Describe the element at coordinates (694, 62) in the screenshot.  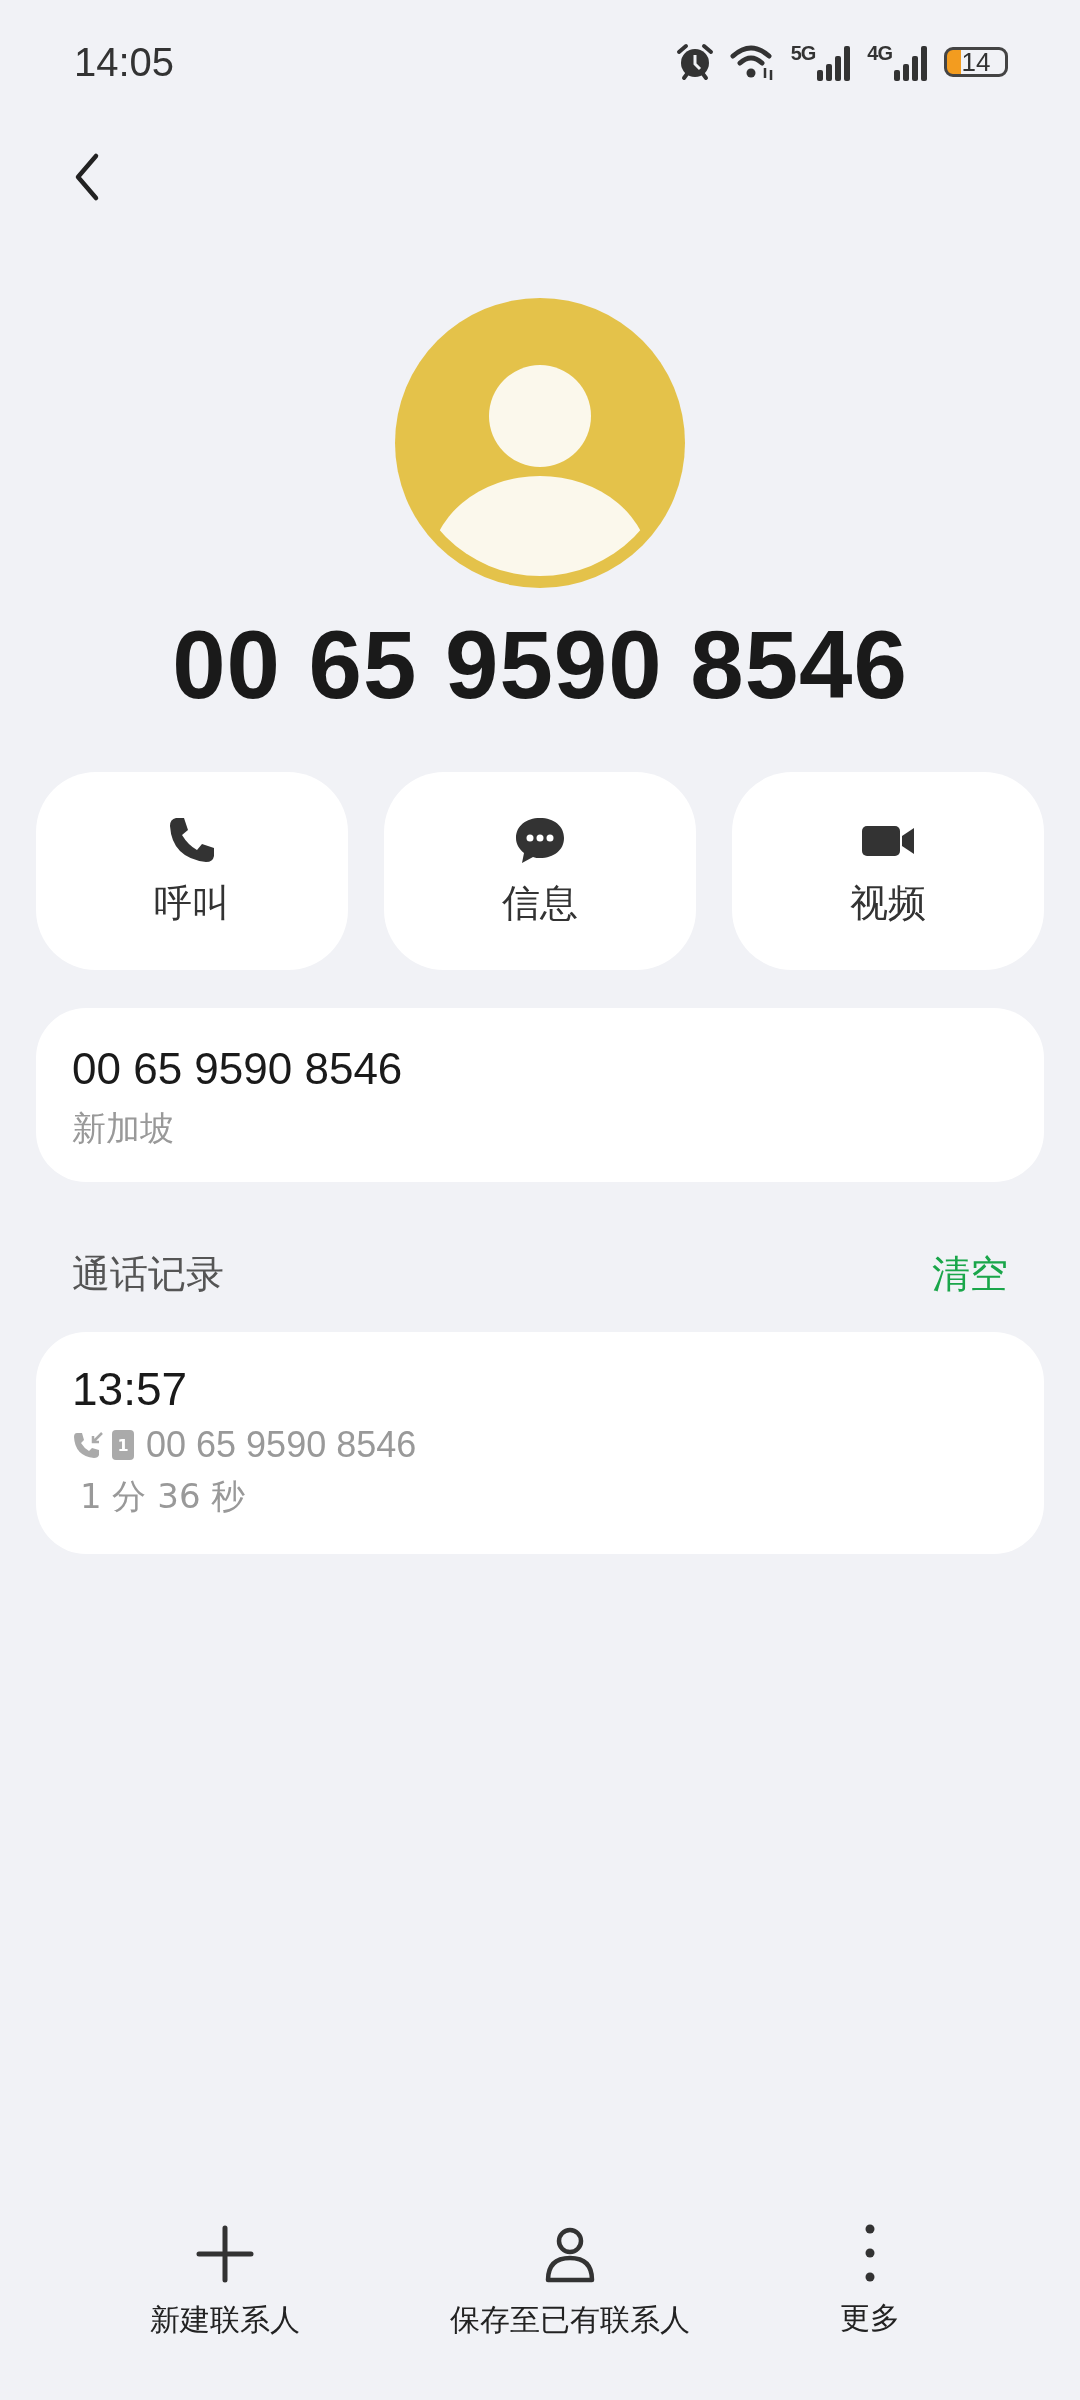
I see `alarm-clock-icon` at that location.